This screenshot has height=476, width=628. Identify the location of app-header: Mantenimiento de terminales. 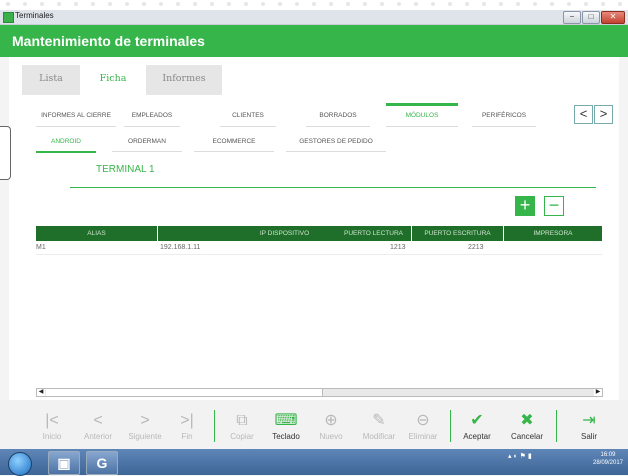
(314, 41).